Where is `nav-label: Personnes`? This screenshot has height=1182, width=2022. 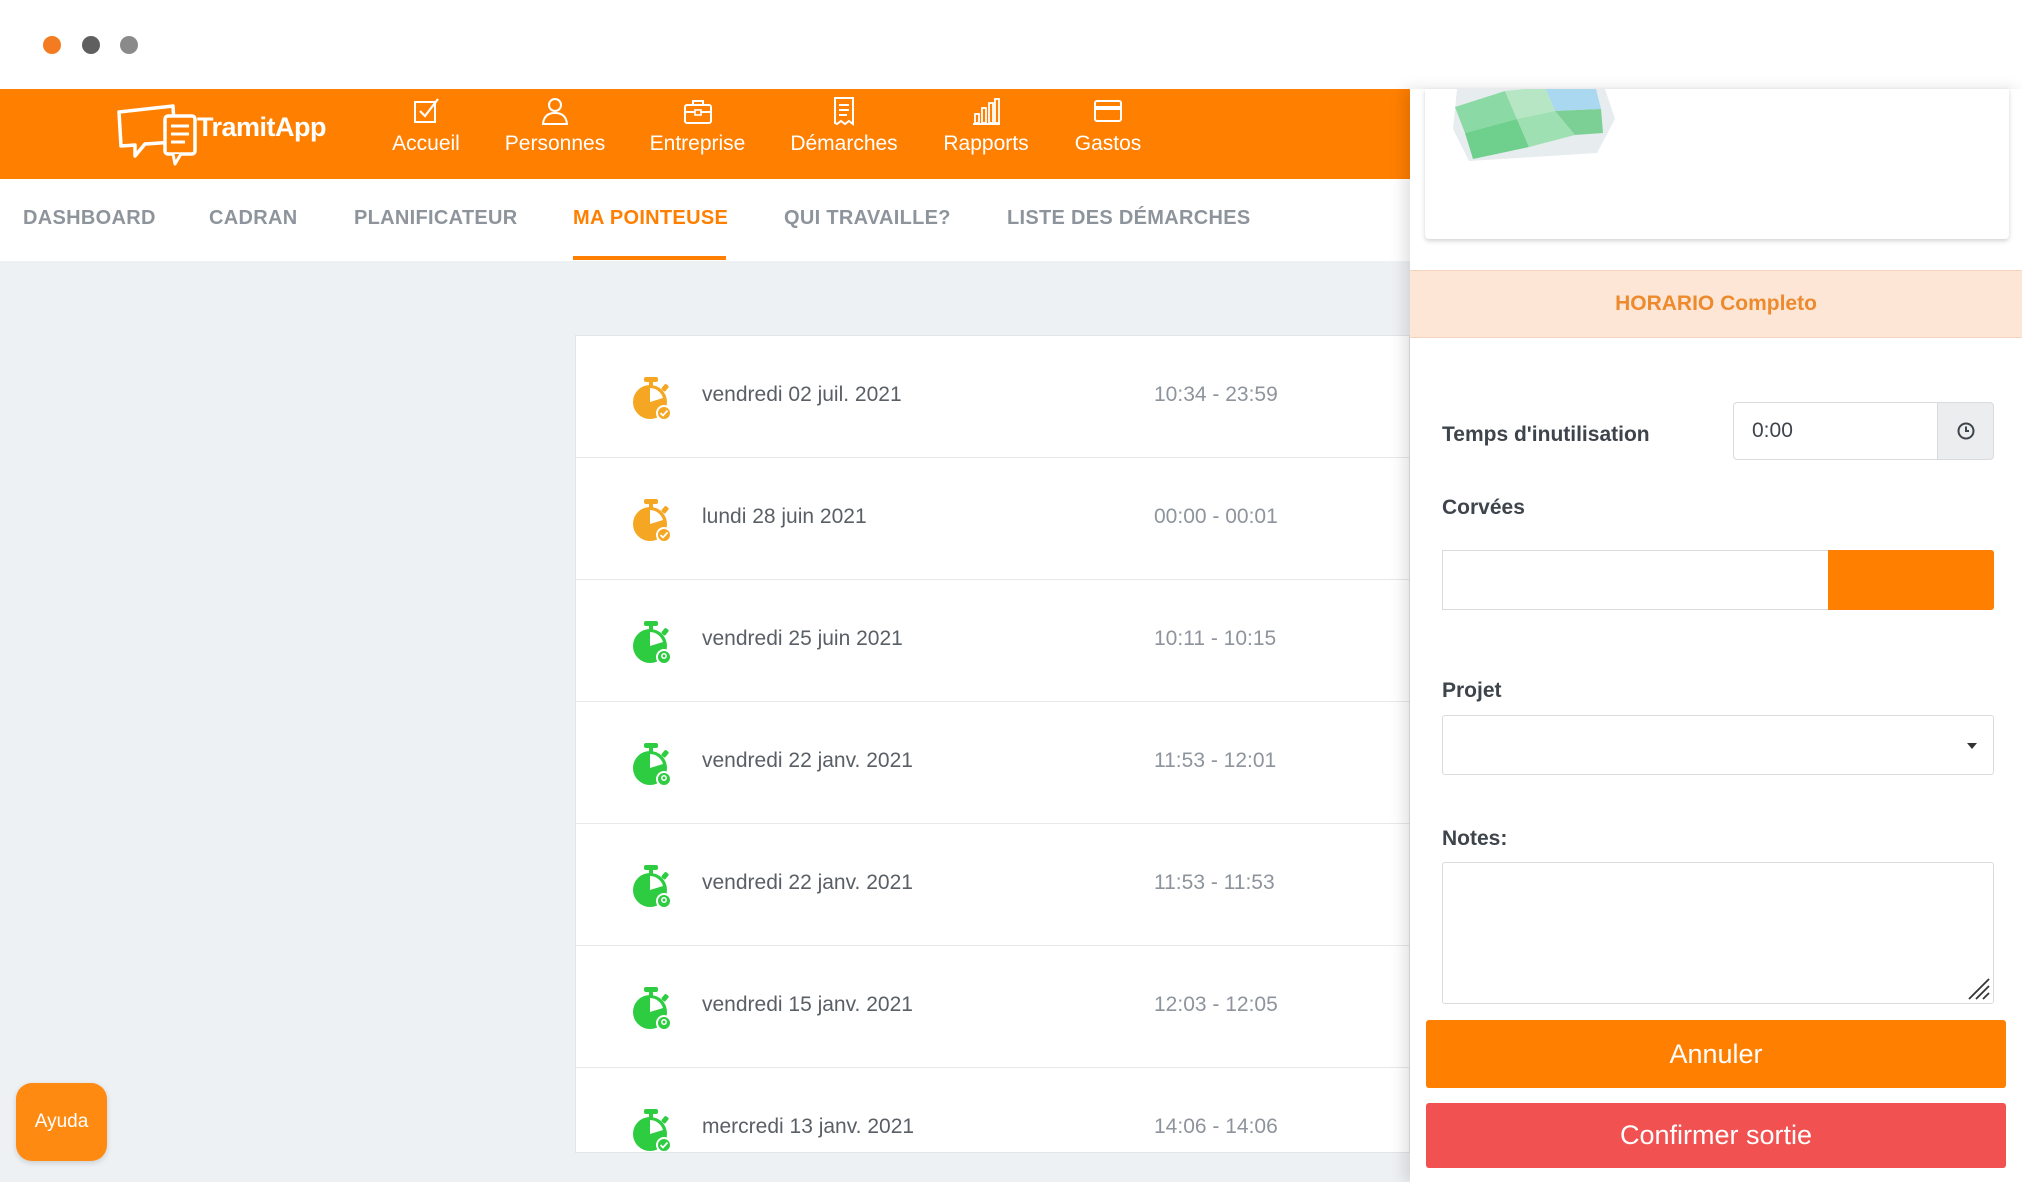 nav-label: Personnes is located at coordinates (555, 143).